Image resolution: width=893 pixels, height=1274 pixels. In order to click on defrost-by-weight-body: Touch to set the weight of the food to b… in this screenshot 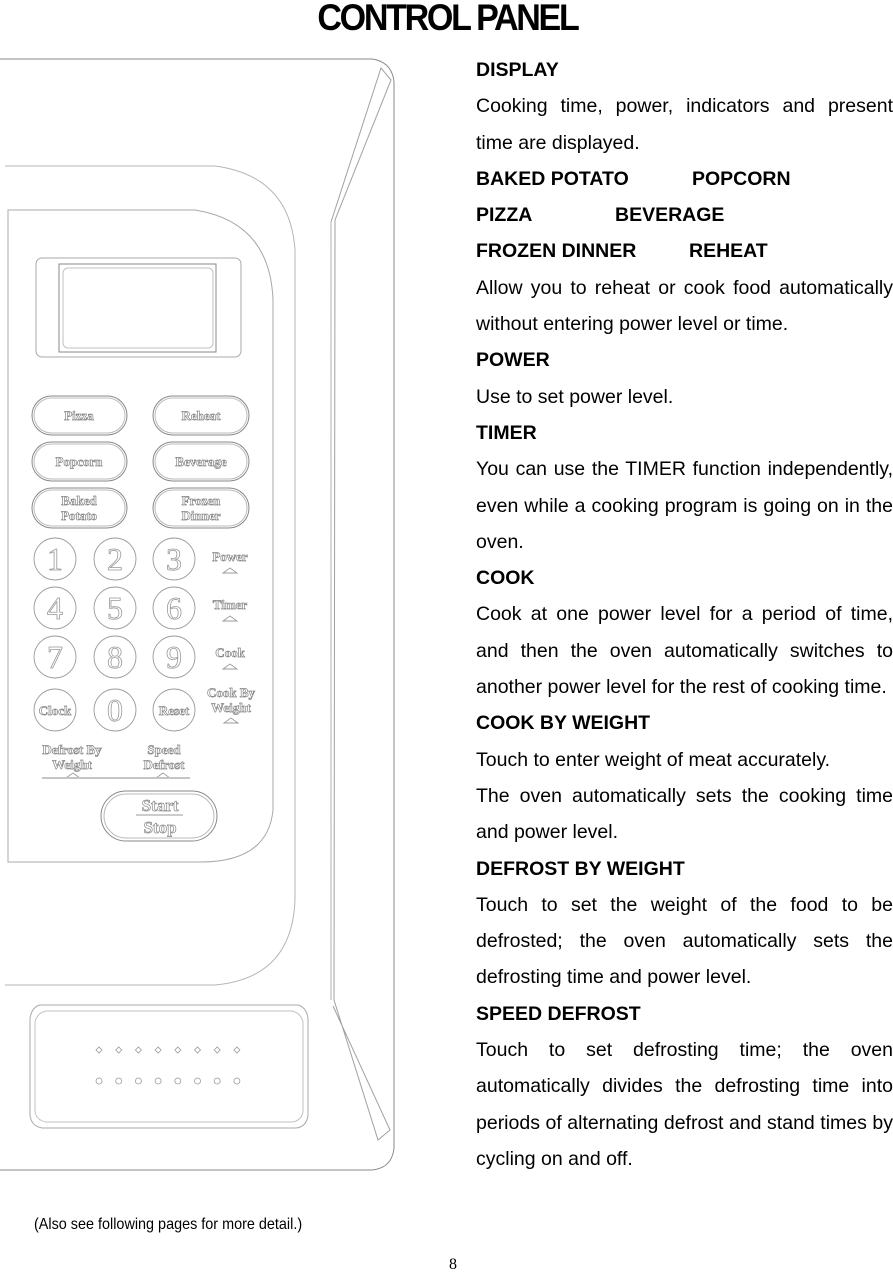, I will do `click(684, 941)`.